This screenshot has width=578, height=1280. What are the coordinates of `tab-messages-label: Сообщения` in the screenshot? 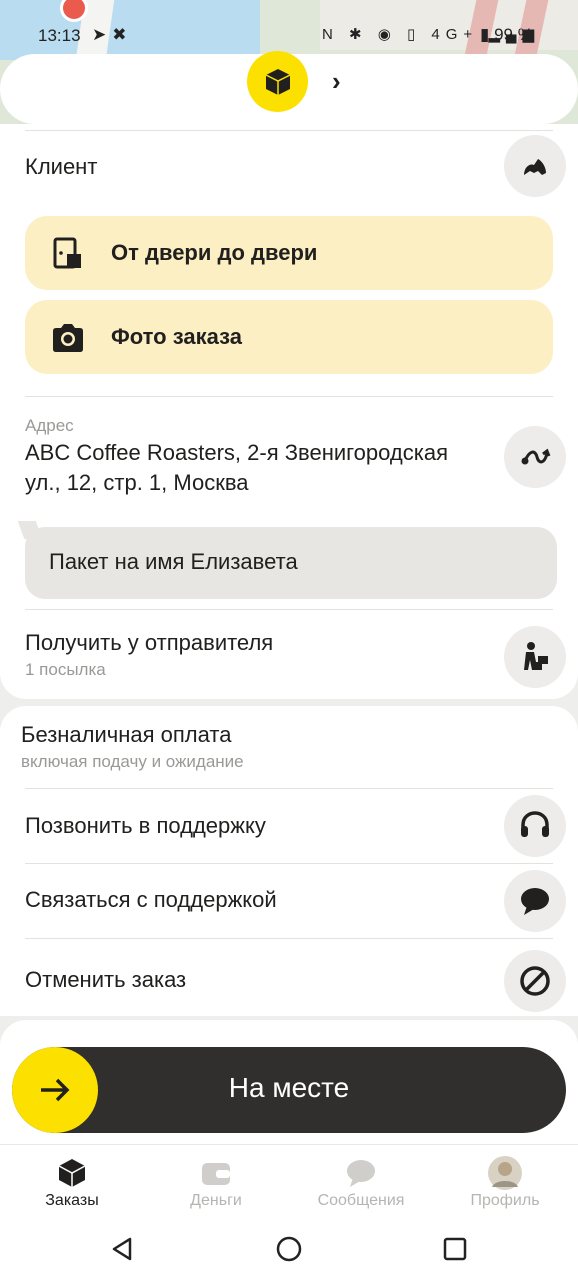 It's located at (361, 1200).